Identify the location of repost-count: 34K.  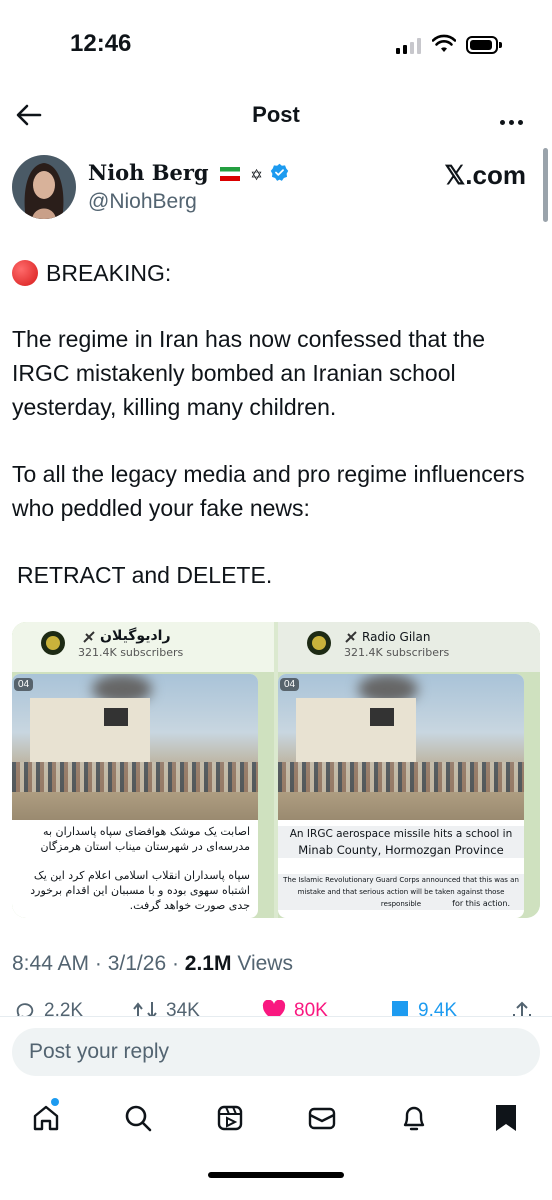
(183, 1008).